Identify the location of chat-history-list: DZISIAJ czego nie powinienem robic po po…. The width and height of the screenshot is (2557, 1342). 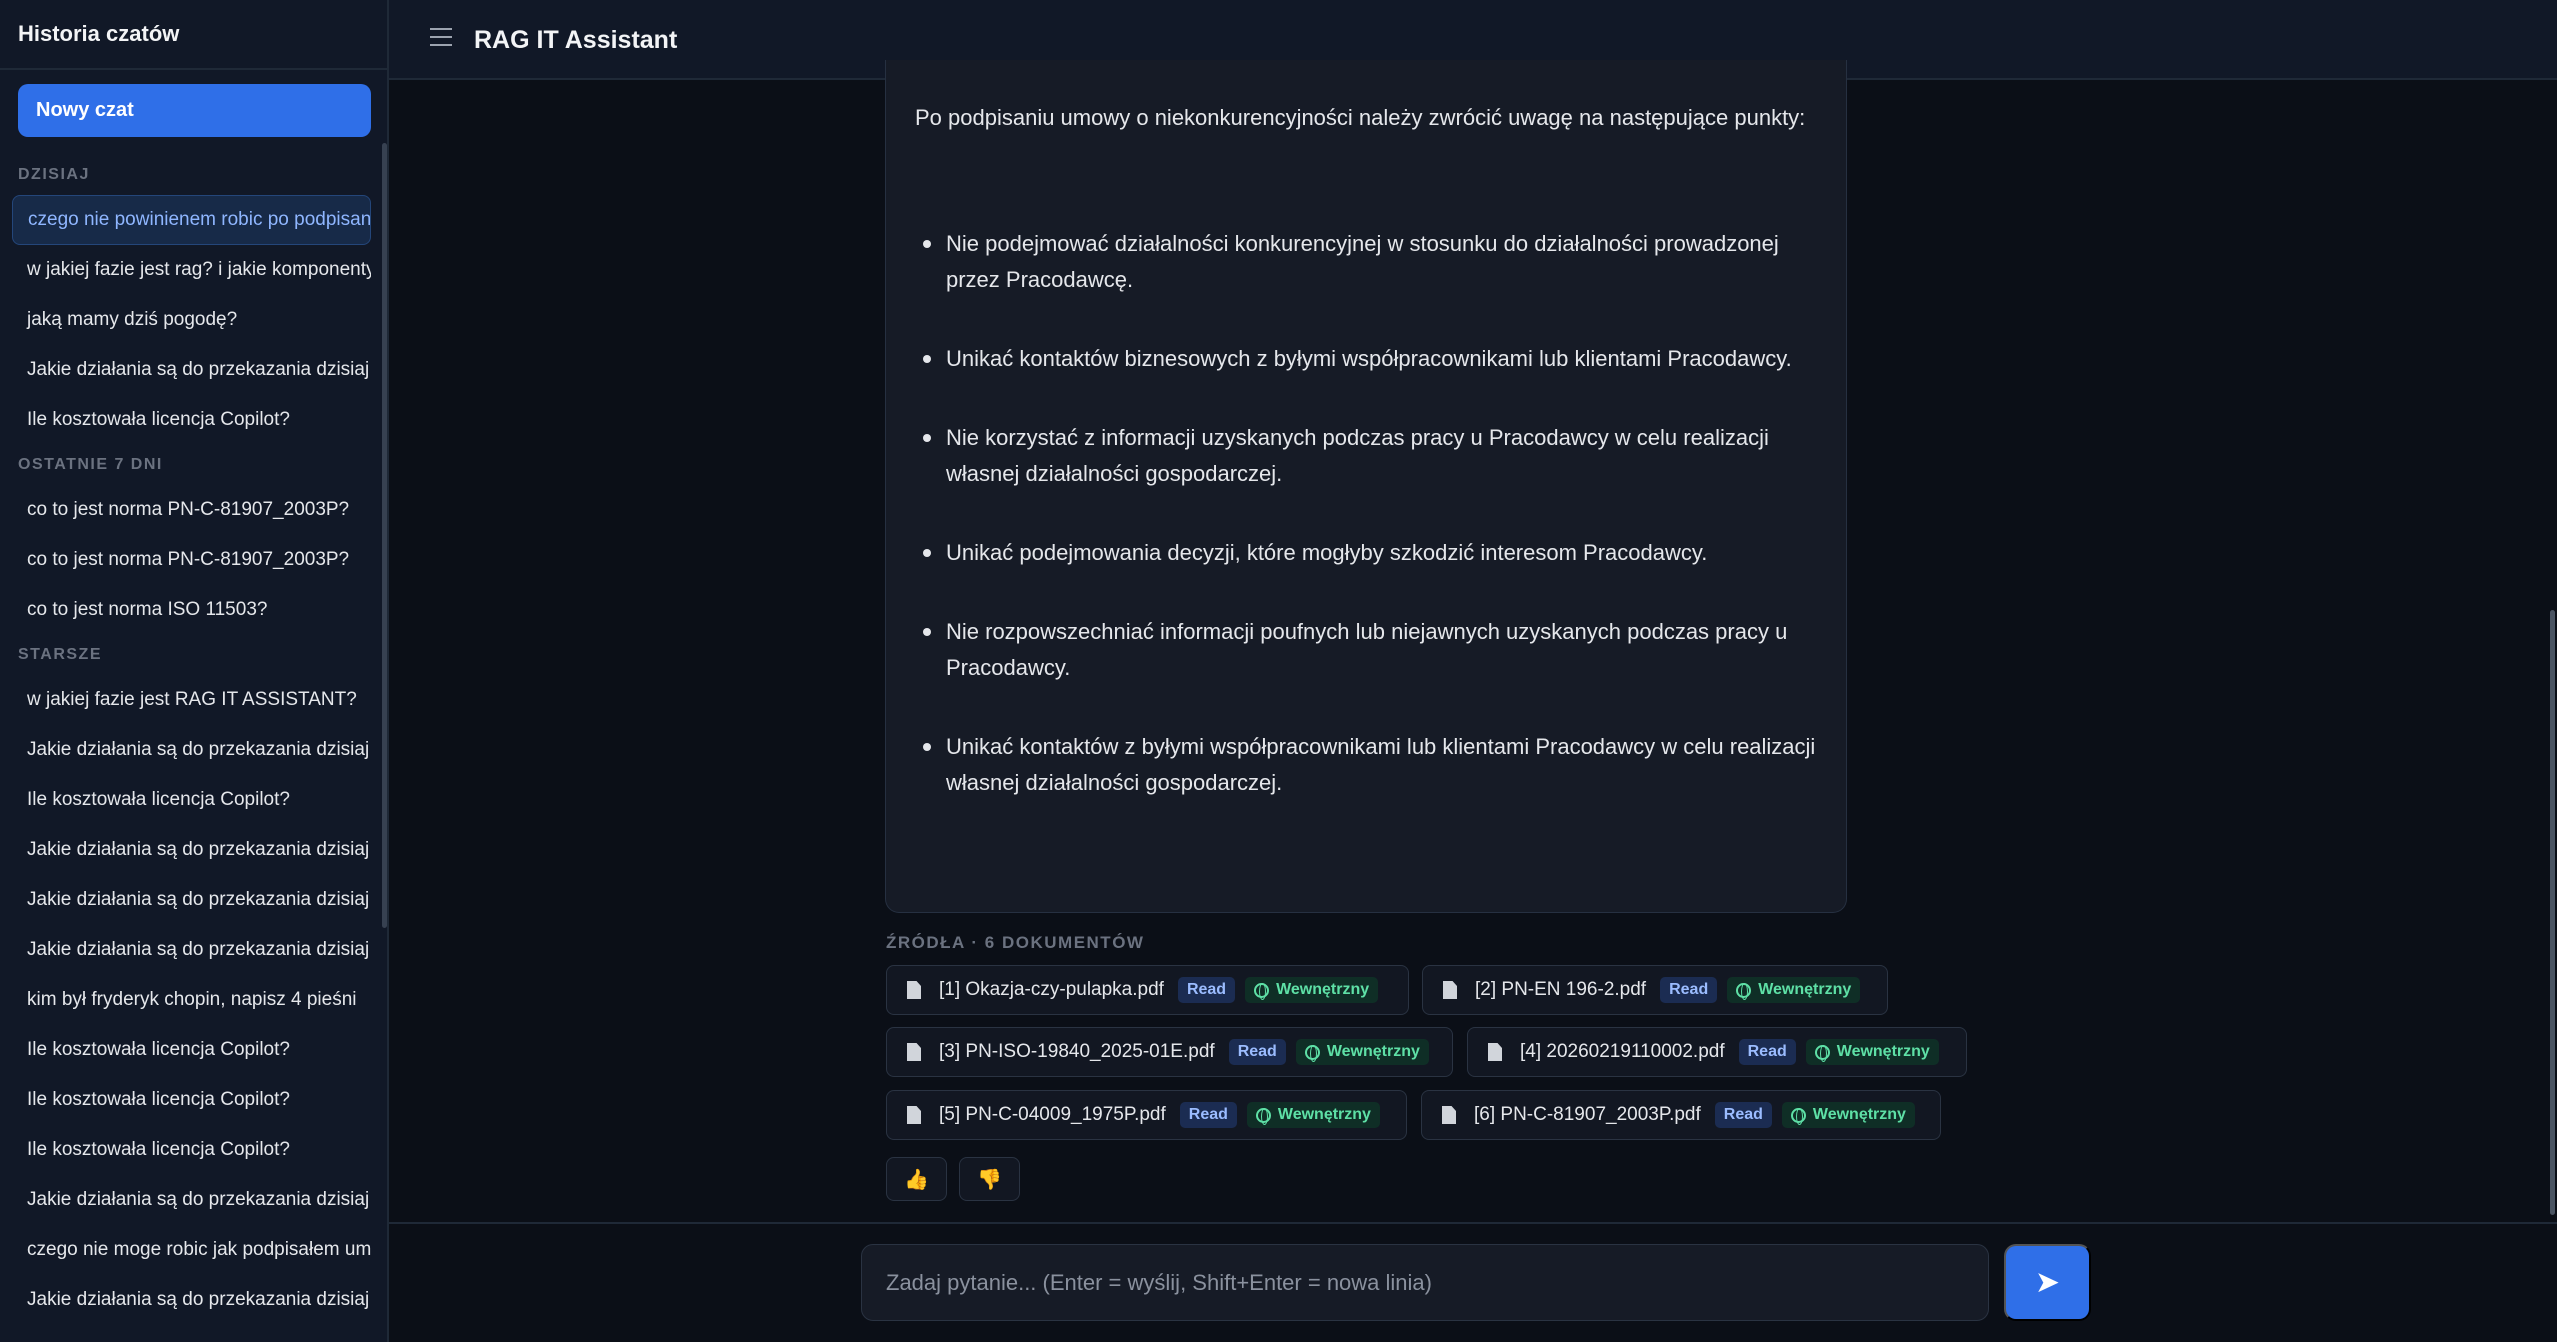
(190, 740).